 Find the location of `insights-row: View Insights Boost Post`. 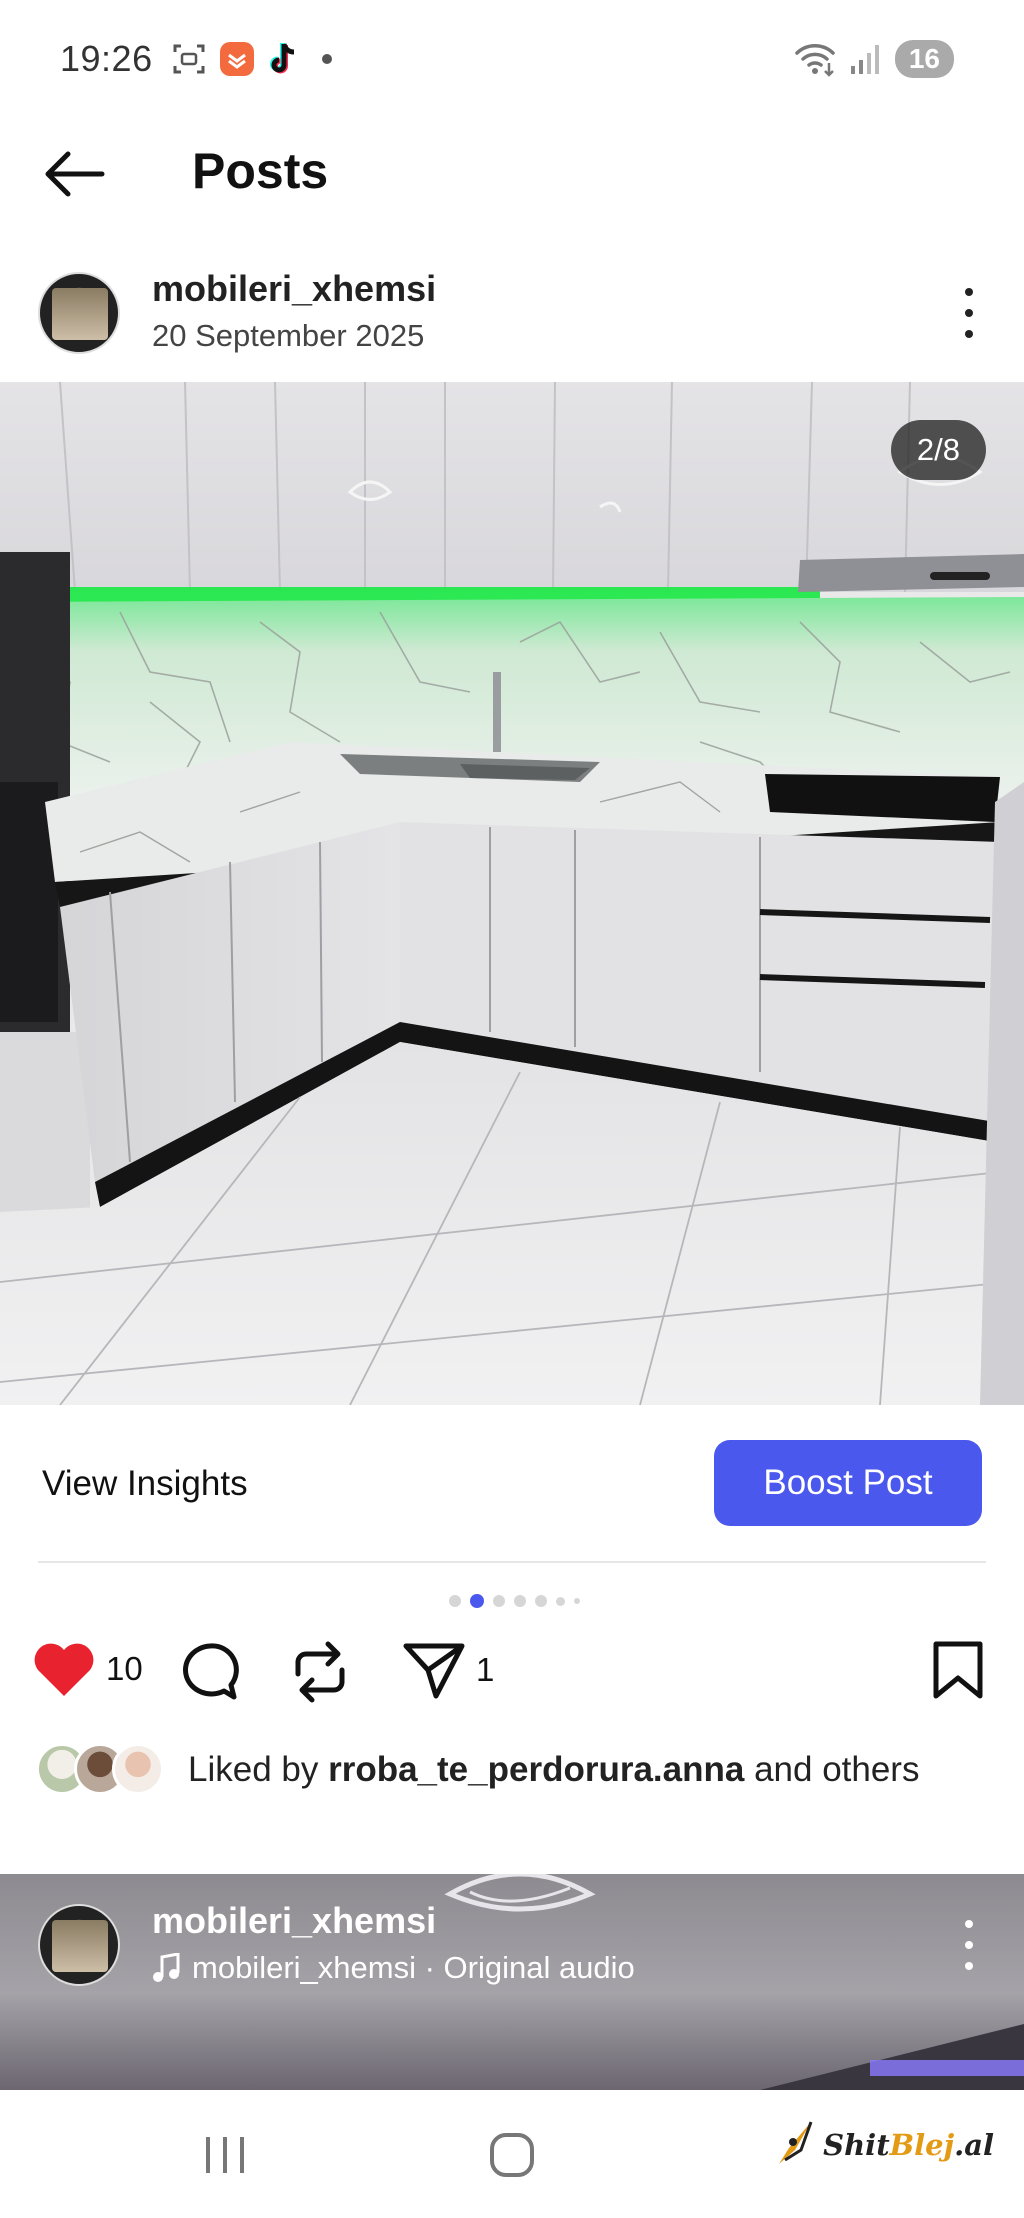

insights-row: View Insights Boost Post is located at coordinates (512, 1485).